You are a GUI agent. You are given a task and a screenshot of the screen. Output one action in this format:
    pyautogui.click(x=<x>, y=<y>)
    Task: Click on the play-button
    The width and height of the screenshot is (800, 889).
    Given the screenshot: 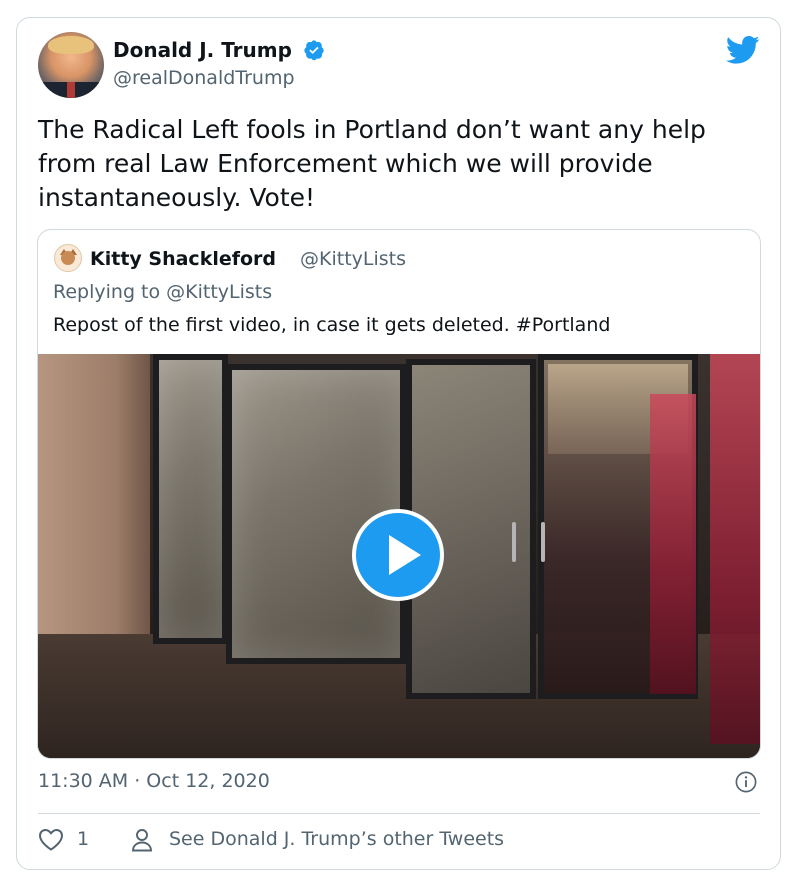 What is the action you would take?
    pyautogui.click(x=398, y=555)
    